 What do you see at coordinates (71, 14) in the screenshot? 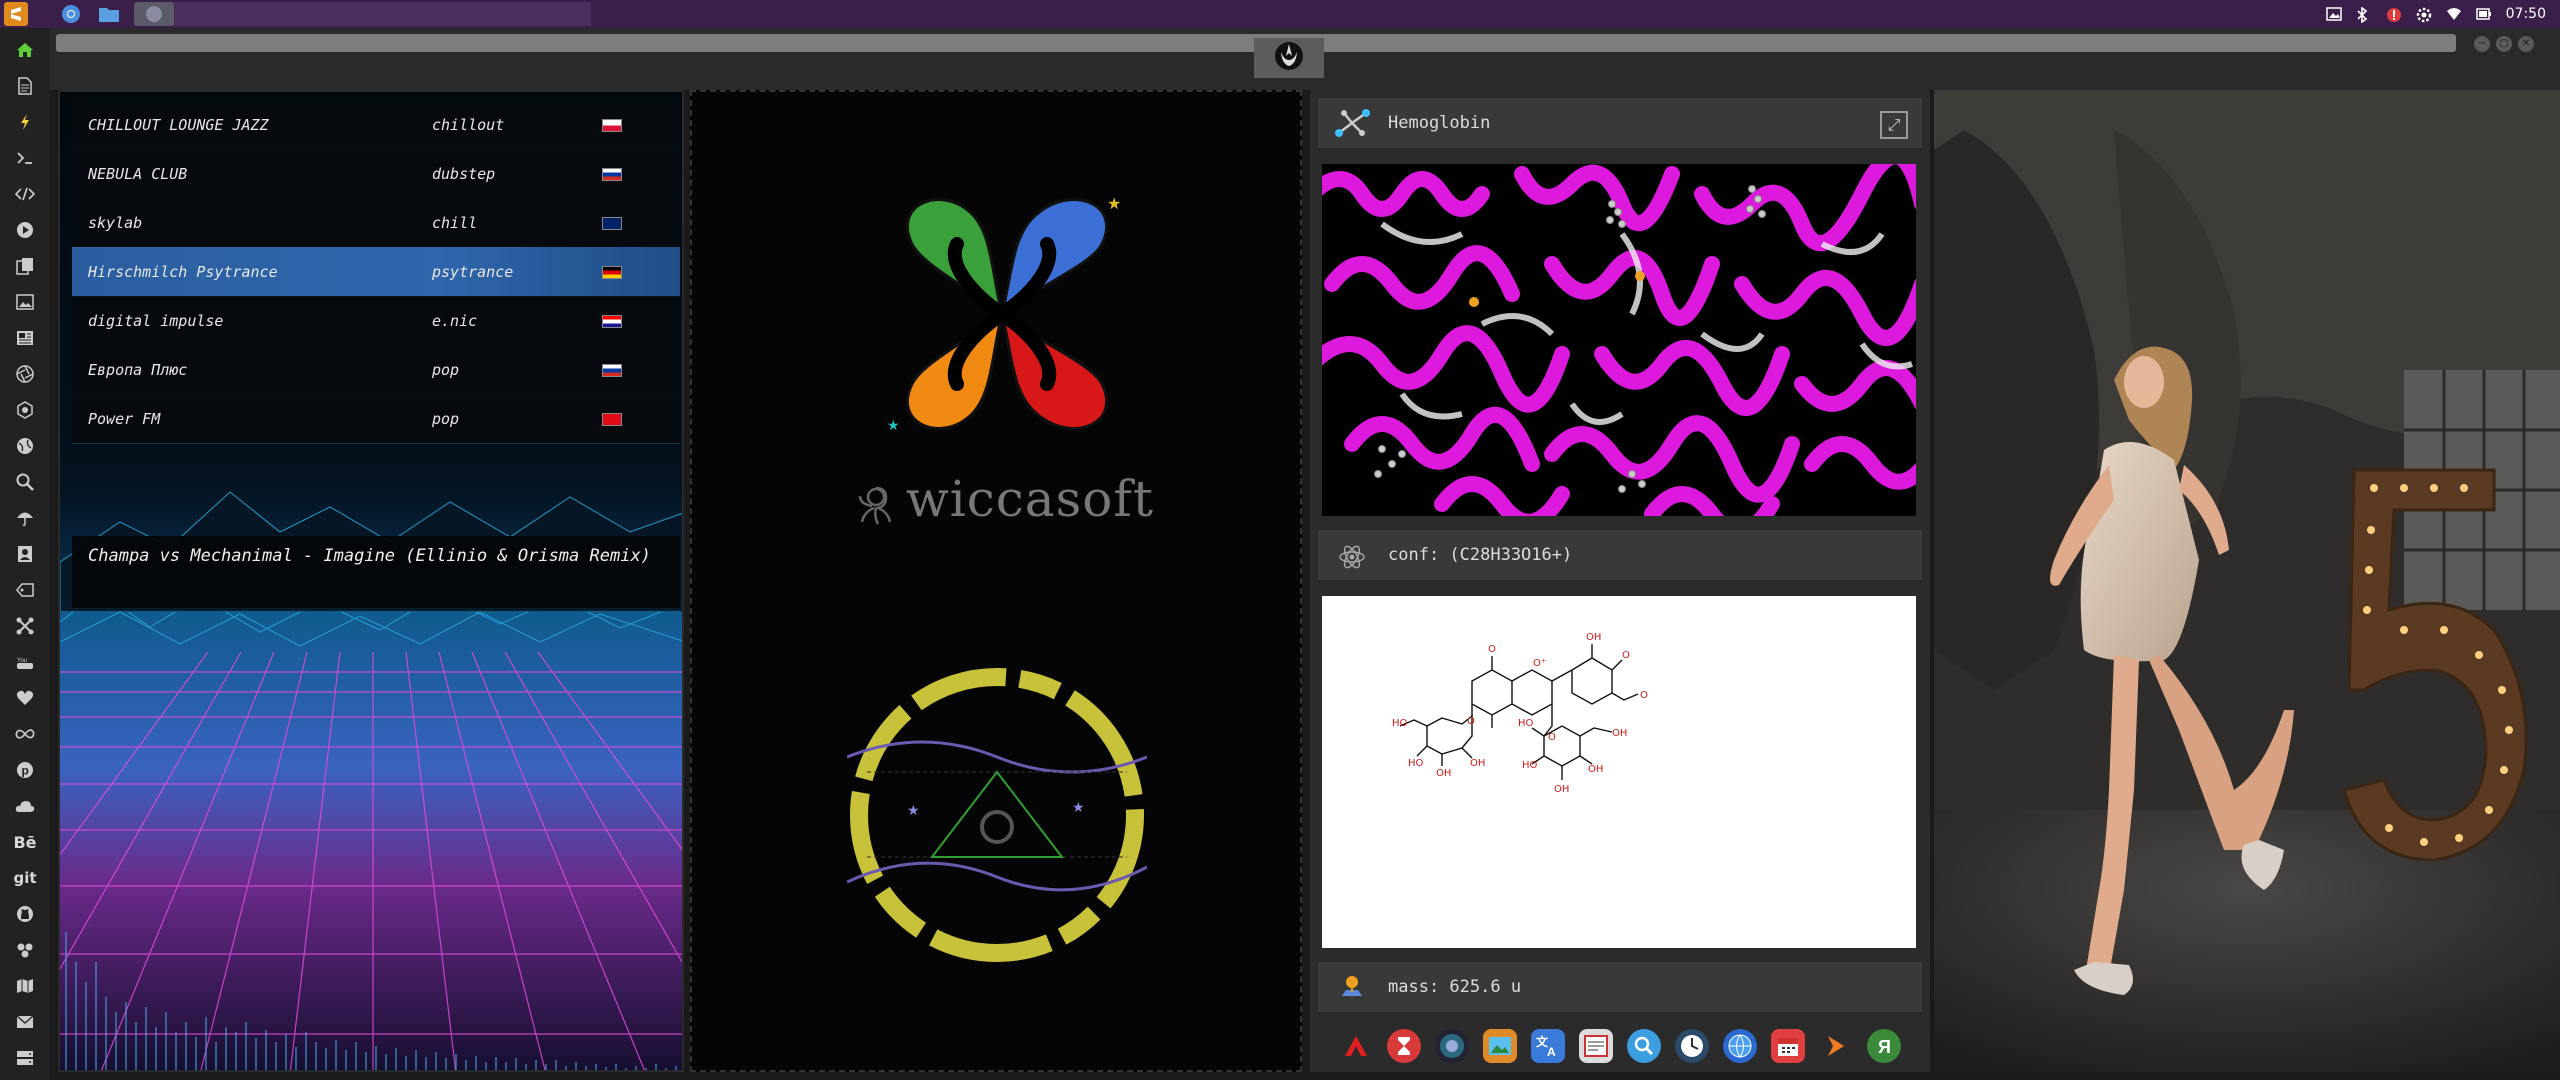
I see `chrome-app-icon` at bounding box center [71, 14].